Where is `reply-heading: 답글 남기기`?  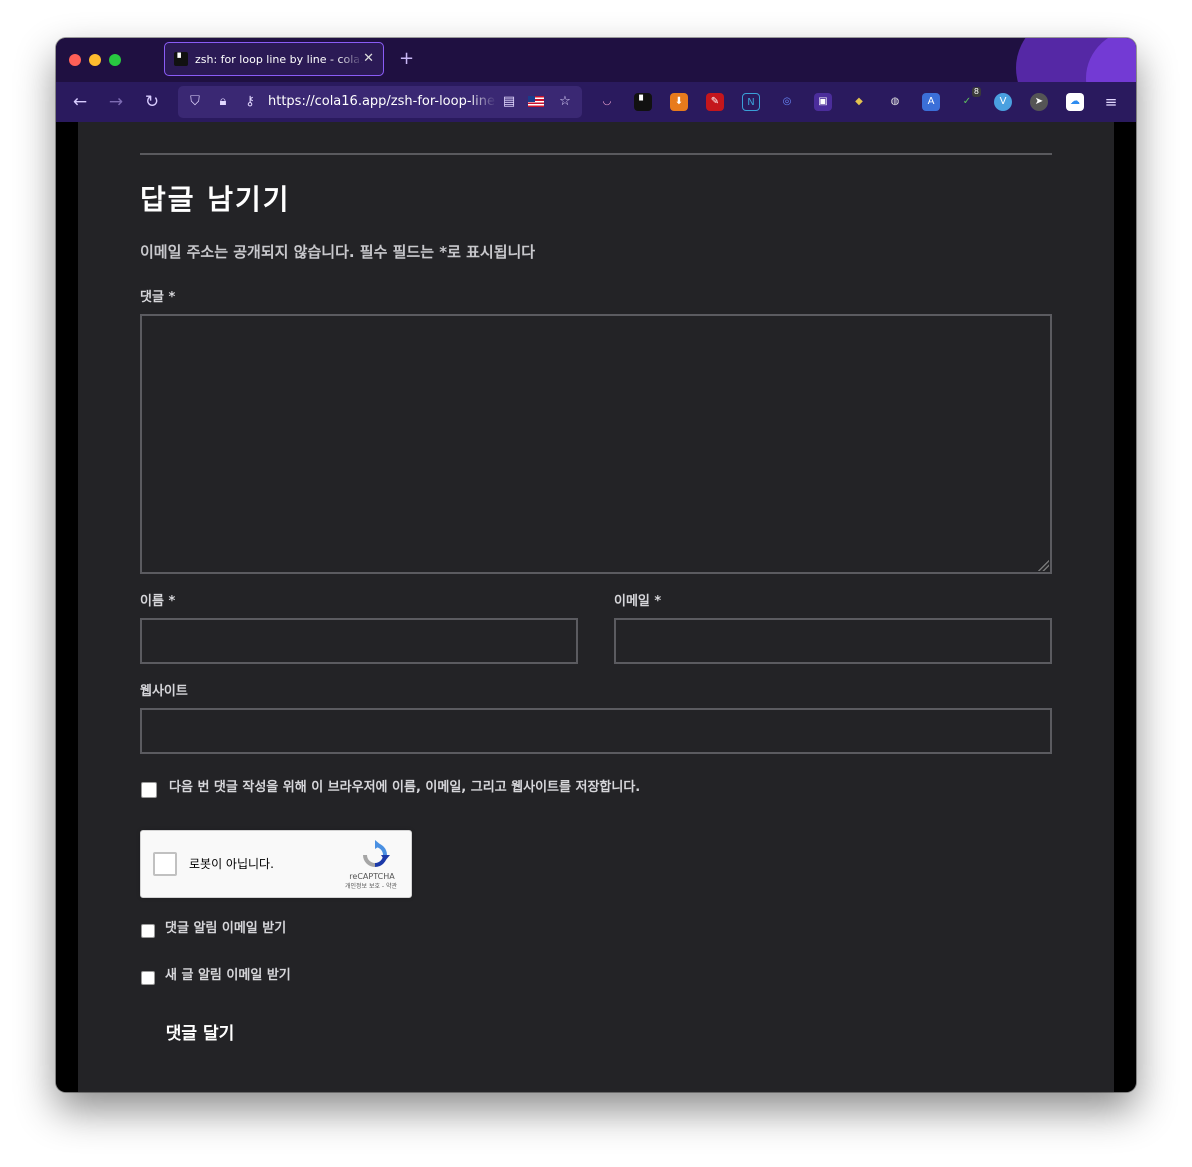
reply-heading: 답글 남기기 is located at coordinates (215, 199).